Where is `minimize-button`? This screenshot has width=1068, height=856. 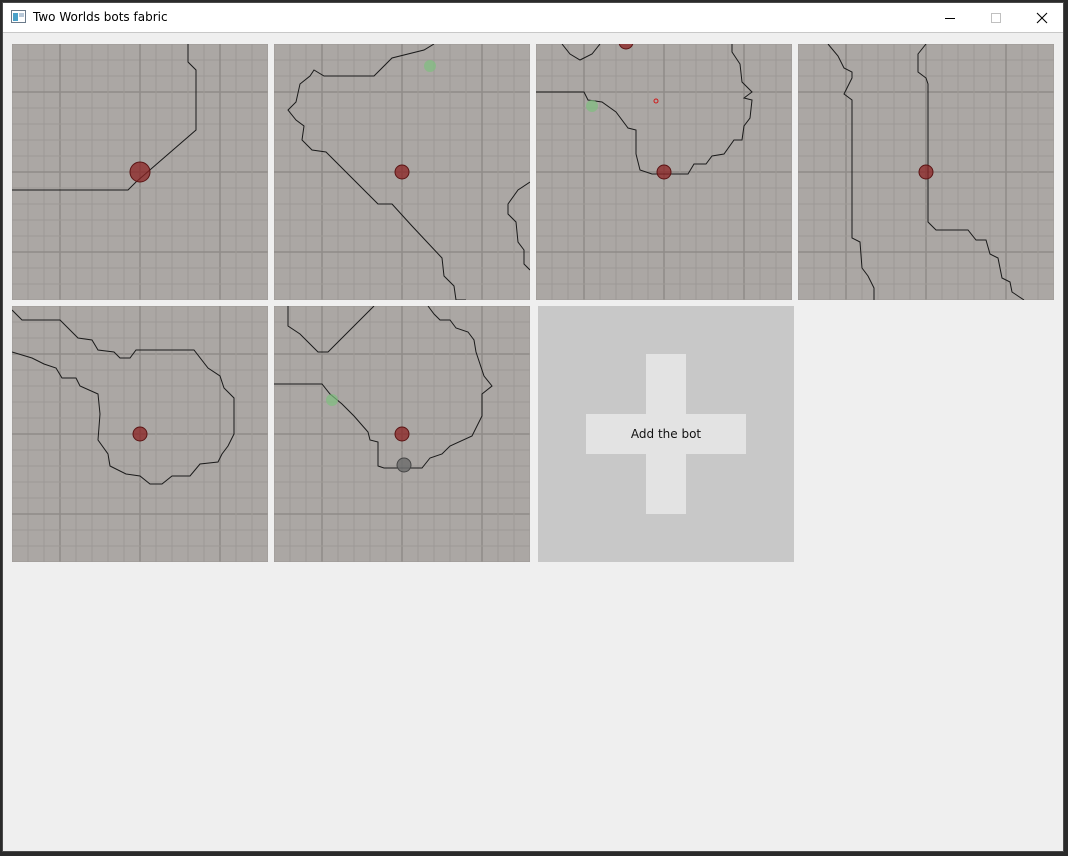 minimize-button is located at coordinates (950, 17).